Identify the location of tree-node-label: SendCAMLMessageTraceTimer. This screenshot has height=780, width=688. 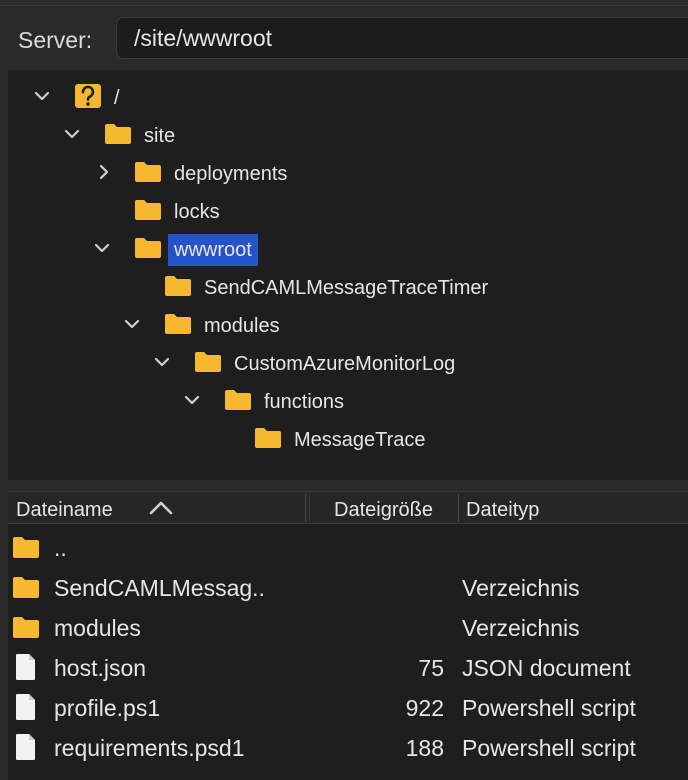
(346, 288).